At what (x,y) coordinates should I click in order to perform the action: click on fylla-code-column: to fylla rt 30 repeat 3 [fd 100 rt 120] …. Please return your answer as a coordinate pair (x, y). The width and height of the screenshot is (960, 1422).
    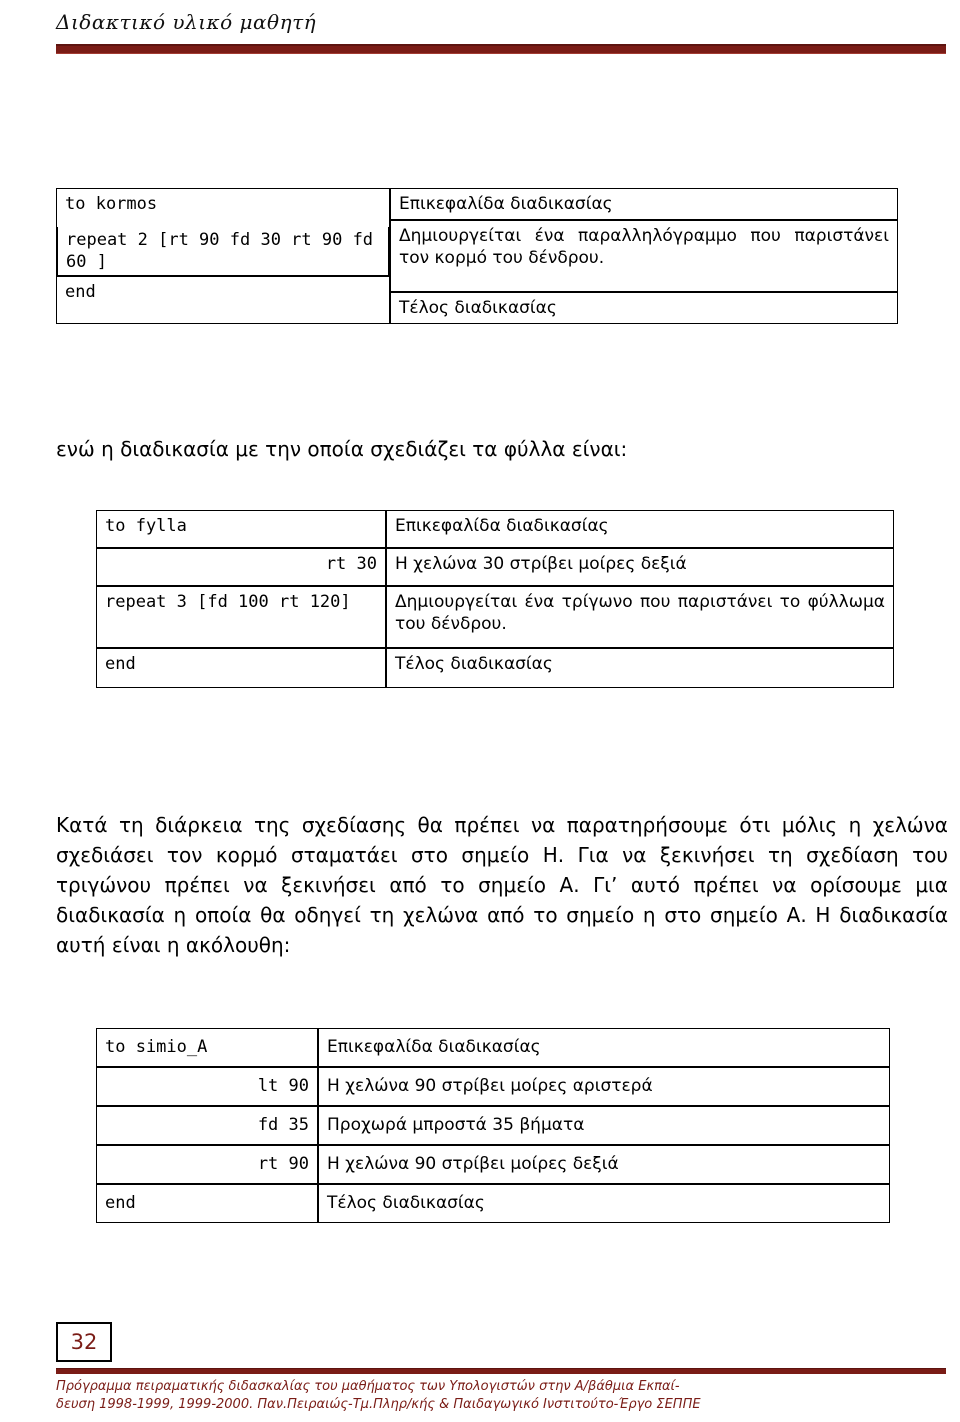
    Looking at the image, I should click on (241, 599).